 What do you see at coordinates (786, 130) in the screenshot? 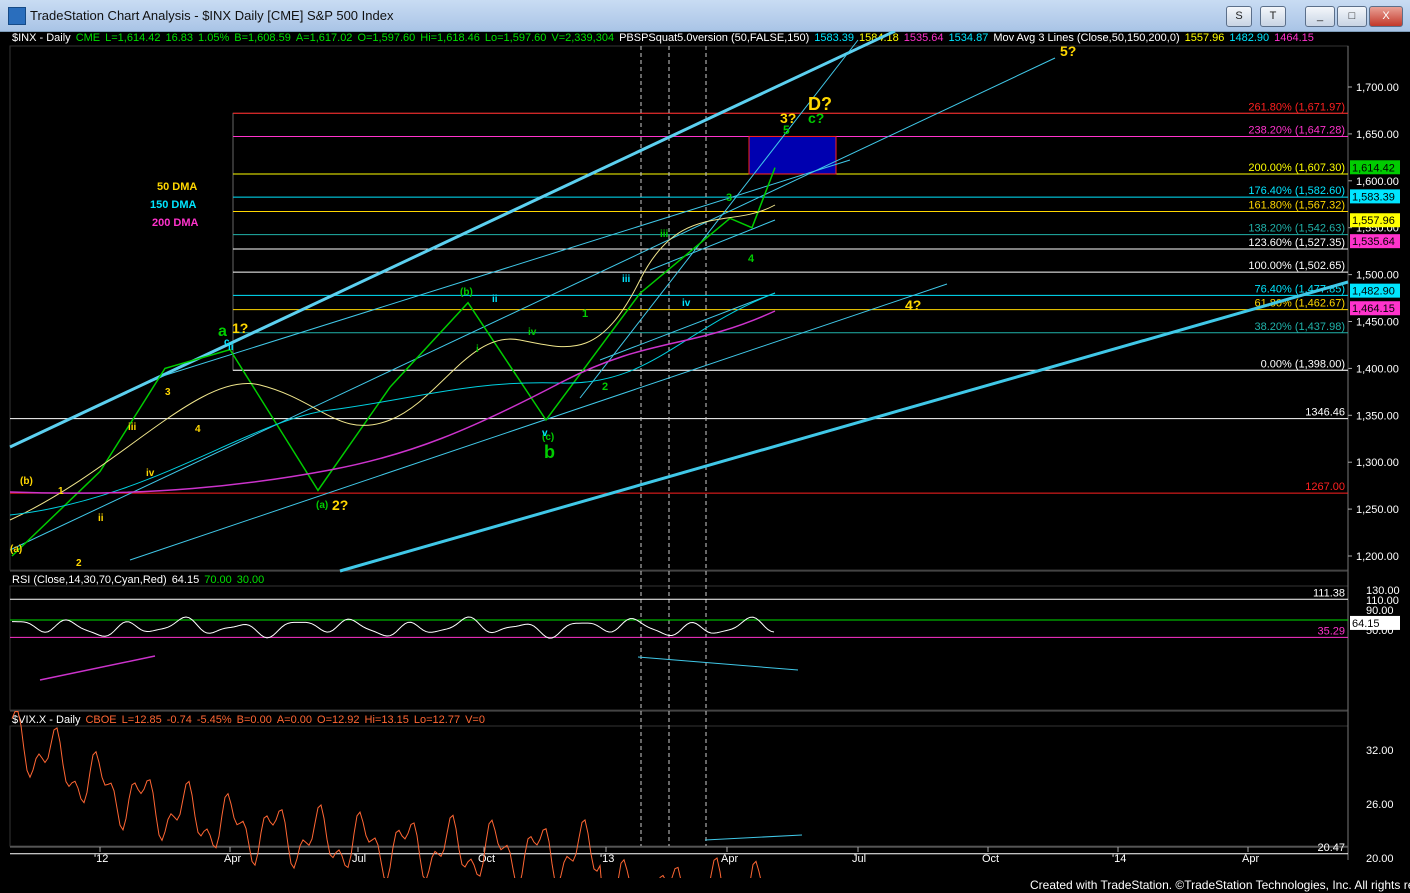
I see `wave-label: 5` at bounding box center [786, 130].